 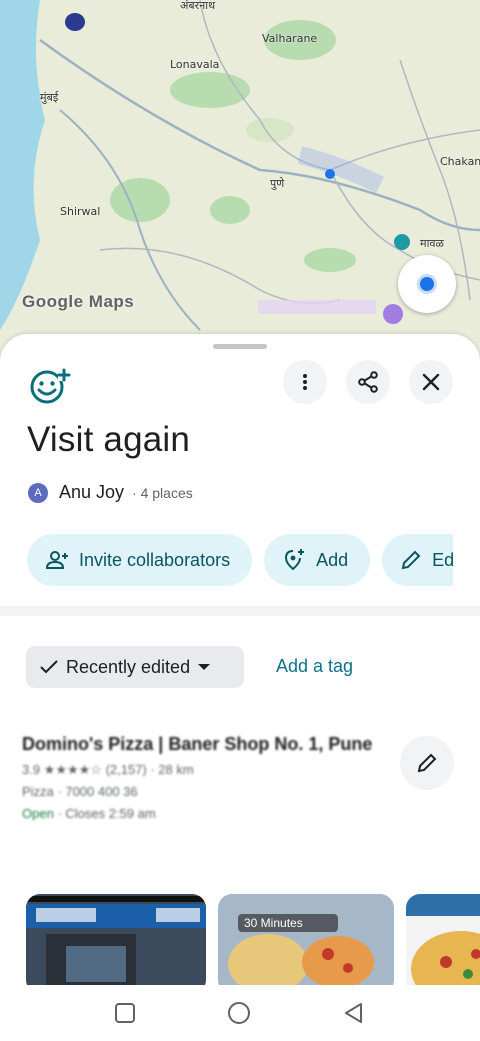 I want to click on section-divider, so click(x=240, y=611).